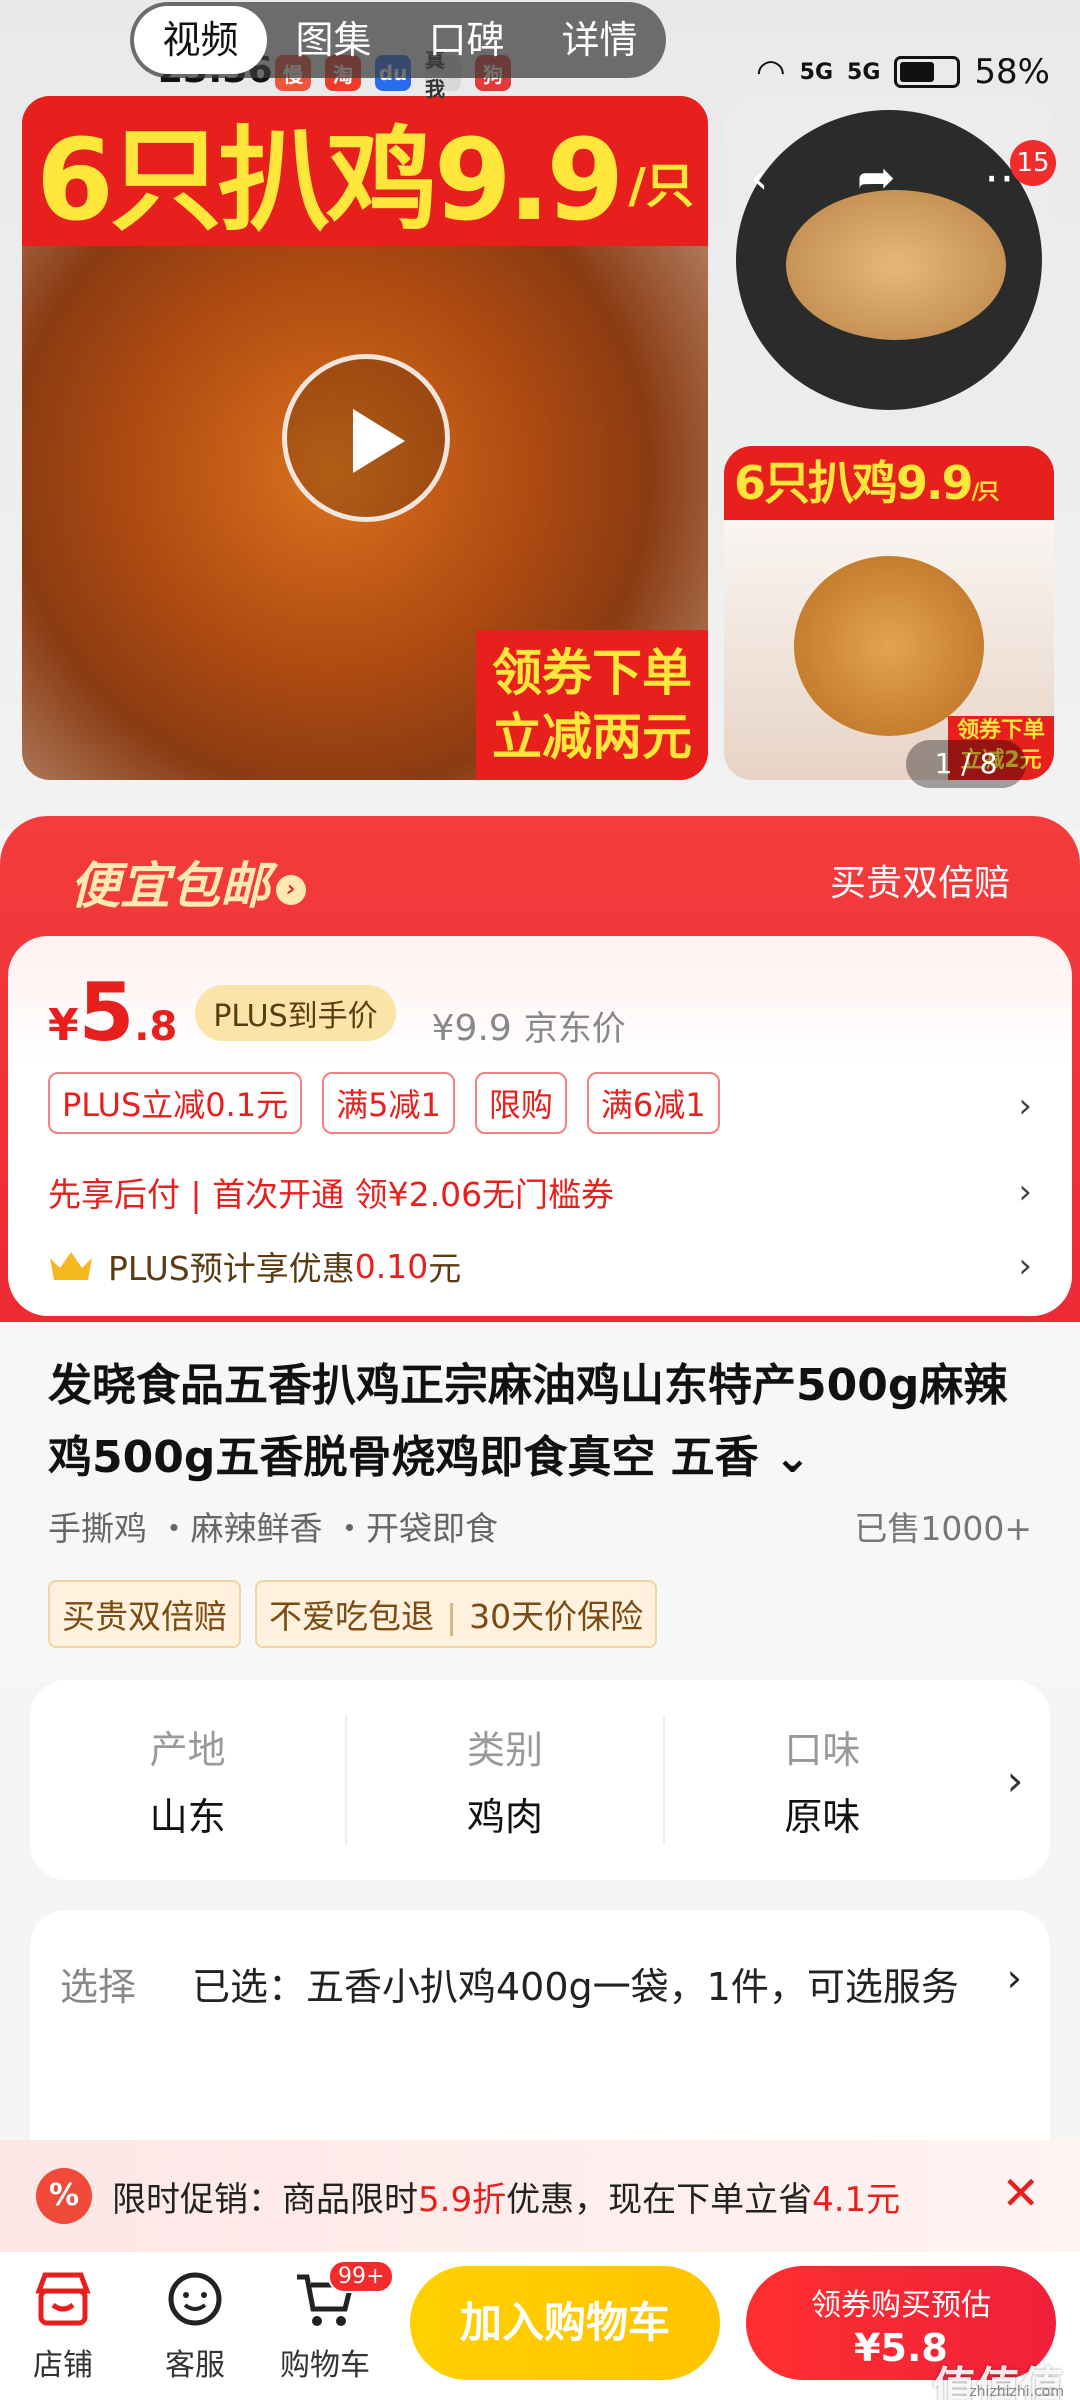 The image size is (1080, 2400). What do you see at coordinates (331, 1192) in the screenshot?
I see `pay-later-offer: 先享后付 | 首次开通 领¥2.06无门槛券` at bounding box center [331, 1192].